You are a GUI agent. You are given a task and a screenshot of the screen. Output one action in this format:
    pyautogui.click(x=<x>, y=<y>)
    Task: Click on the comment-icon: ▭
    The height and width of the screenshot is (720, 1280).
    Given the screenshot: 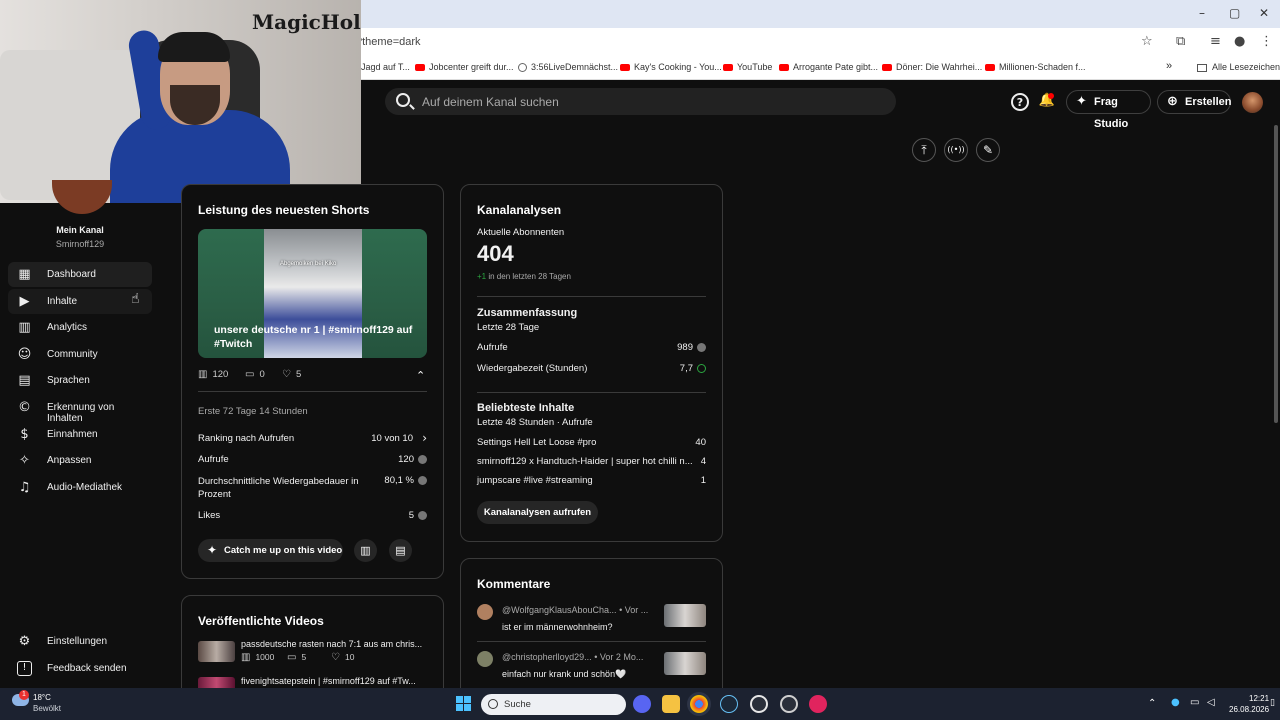 What is the action you would take?
    pyautogui.click(x=292, y=657)
    